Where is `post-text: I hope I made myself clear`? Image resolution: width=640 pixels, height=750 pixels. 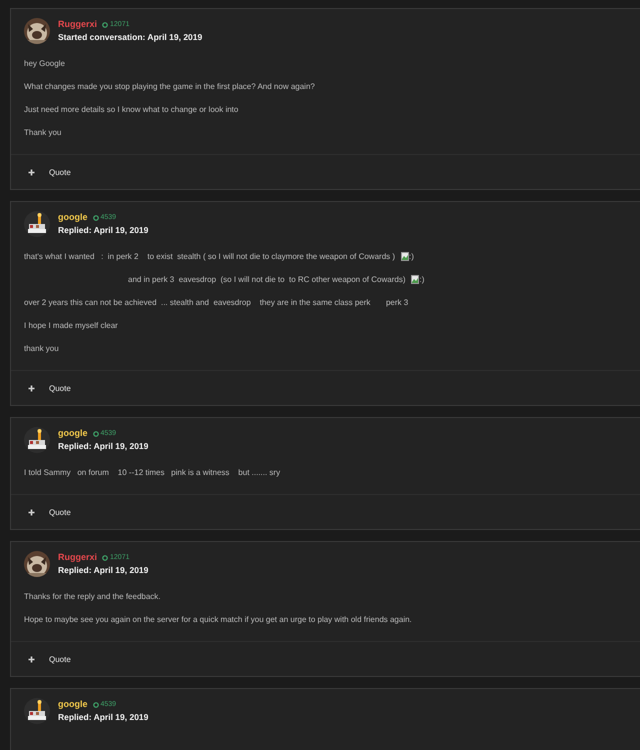 post-text: I hope I made myself clear is located at coordinates (71, 325).